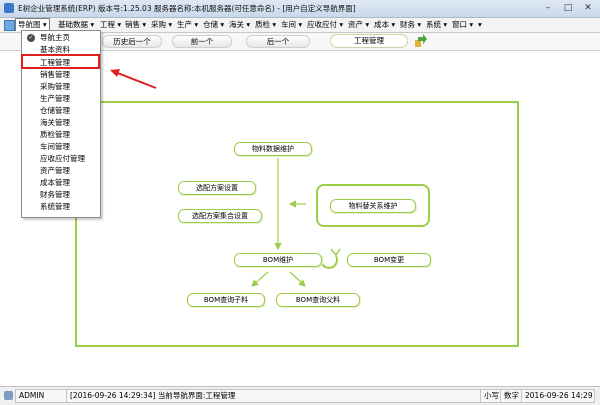 Image resolution: width=600 pixels, height=405 pixels. Describe the element at coordinates (274, 396) in the screenshot. I see `status-log: [2016-09-26 14:29:34] 当前导航界面:工程管理` at that location.